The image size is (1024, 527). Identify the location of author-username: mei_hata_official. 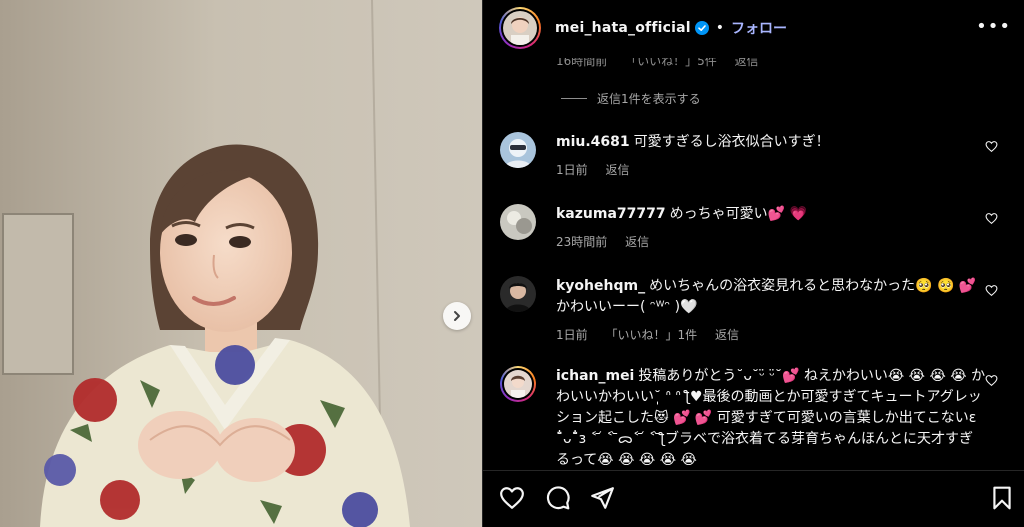
(623, 28).